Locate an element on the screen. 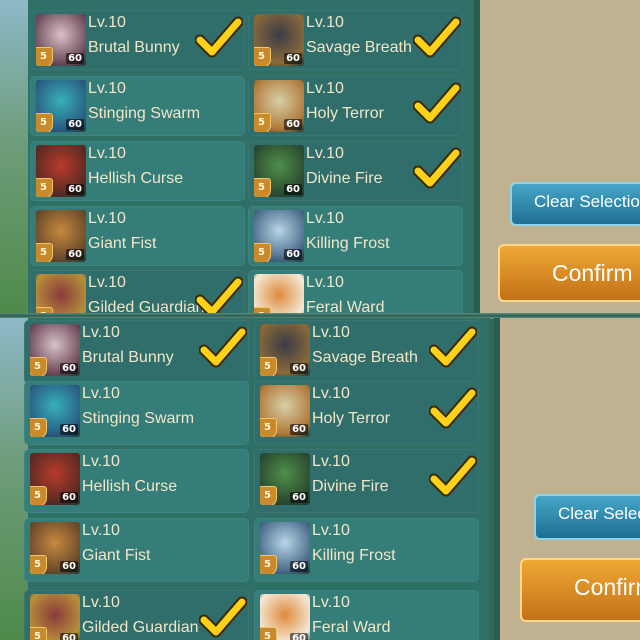  familiar-name: Stinging Swarm is located at coordinates (144, 113).